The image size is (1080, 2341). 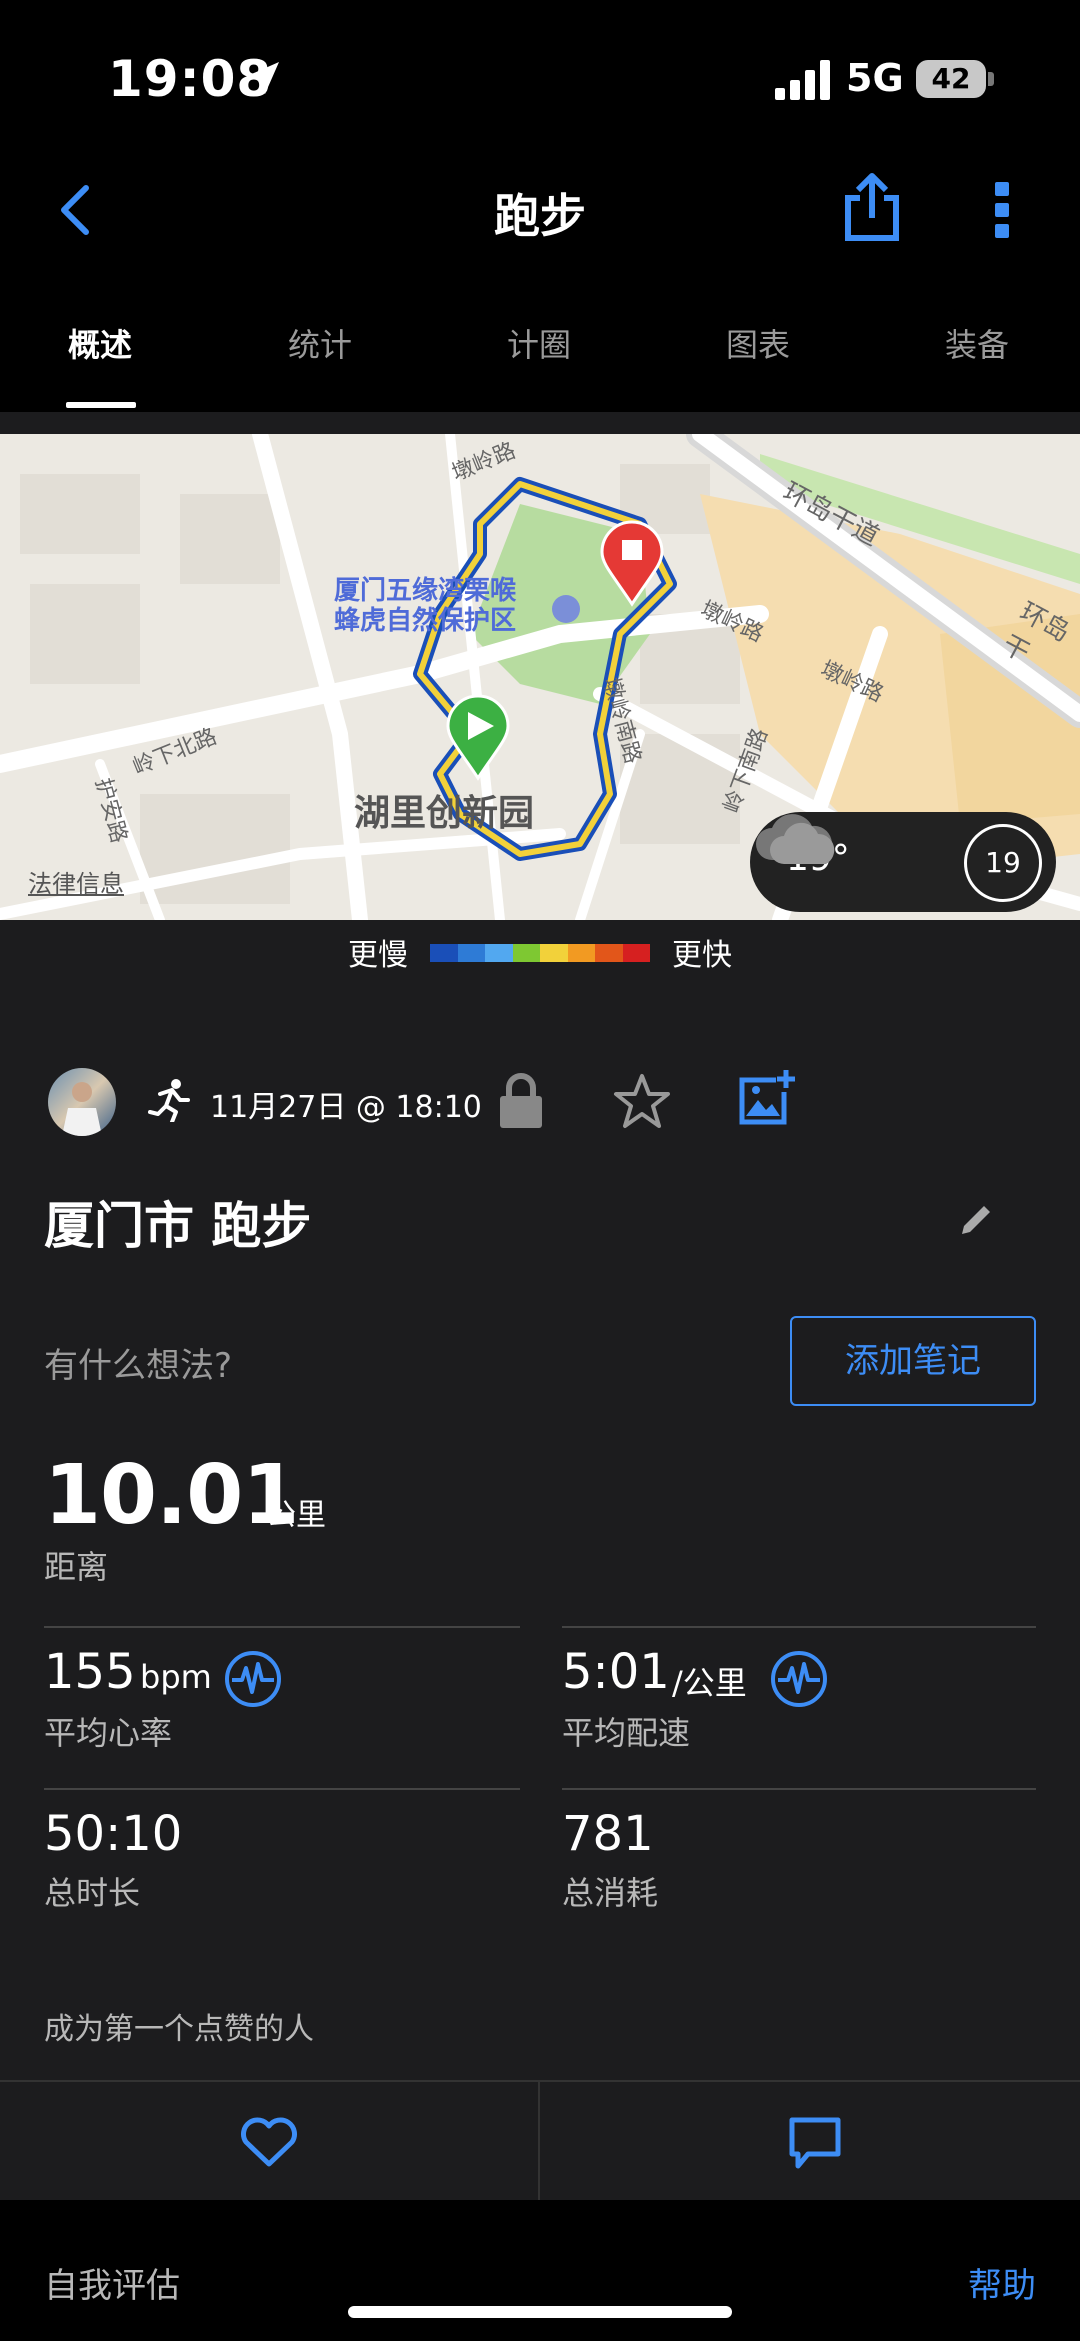 I want to click on avatar-image, so click(x=82, y=1109).